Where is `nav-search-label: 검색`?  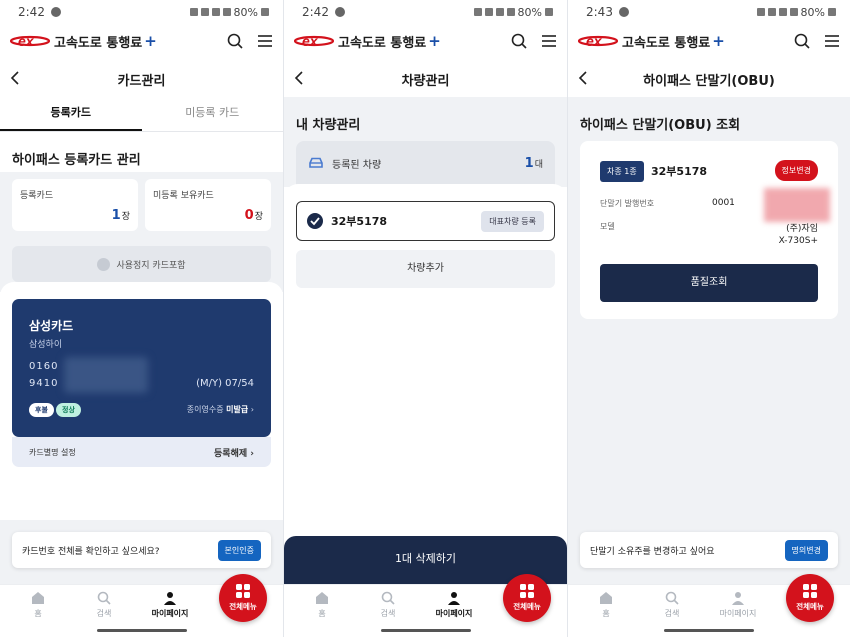 nav-search-label: 검색 is located at coordinates (104, 613).